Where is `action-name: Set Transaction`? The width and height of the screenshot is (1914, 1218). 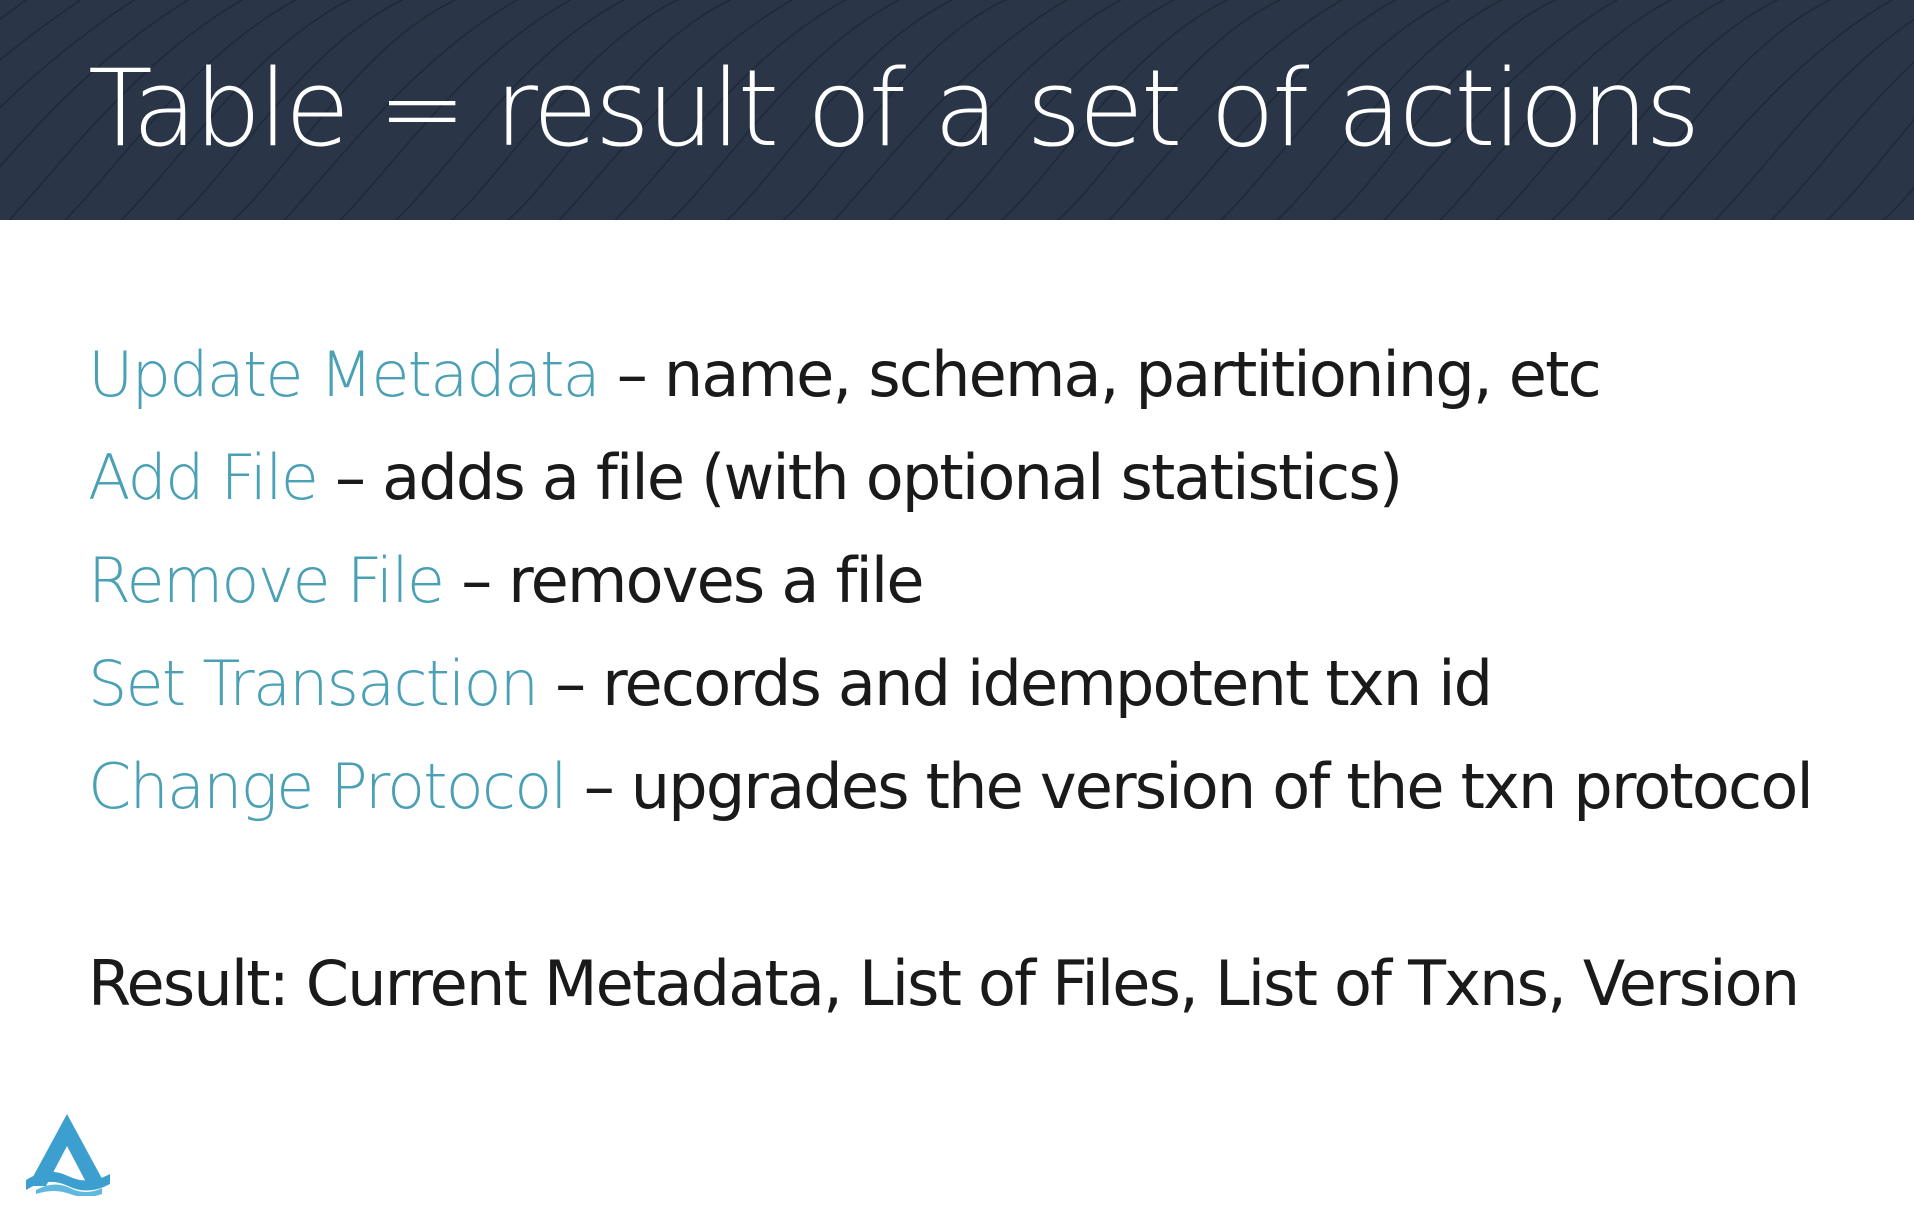 action-name: Set Transaction is located at coordinates (313, 683).